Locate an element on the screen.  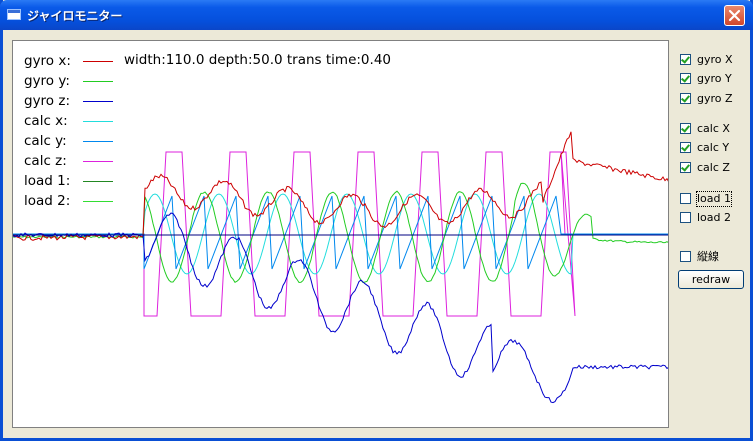
legend-line-calc-z is located at coordinates (98, 161).